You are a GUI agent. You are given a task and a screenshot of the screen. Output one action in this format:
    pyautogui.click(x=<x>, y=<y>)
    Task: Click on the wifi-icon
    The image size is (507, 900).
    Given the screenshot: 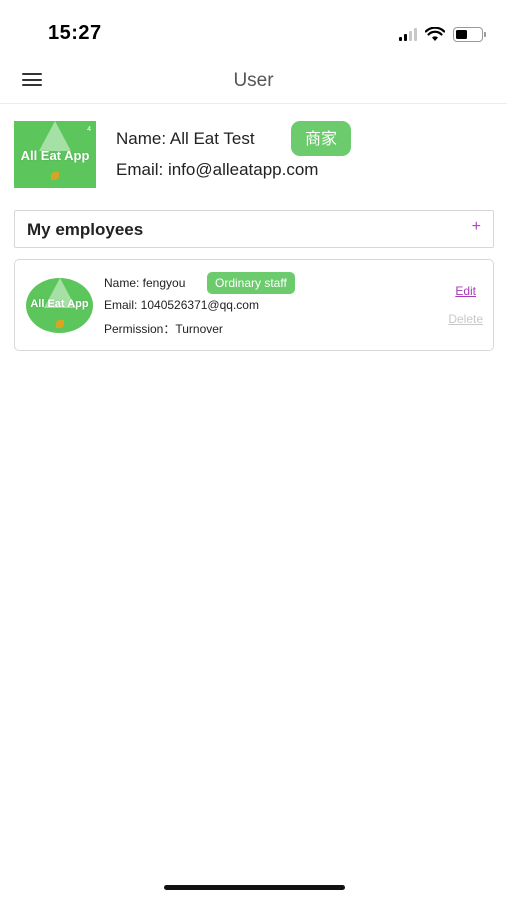 What is the action you would take?
    pyautogui.click(x=435, y=33)
    